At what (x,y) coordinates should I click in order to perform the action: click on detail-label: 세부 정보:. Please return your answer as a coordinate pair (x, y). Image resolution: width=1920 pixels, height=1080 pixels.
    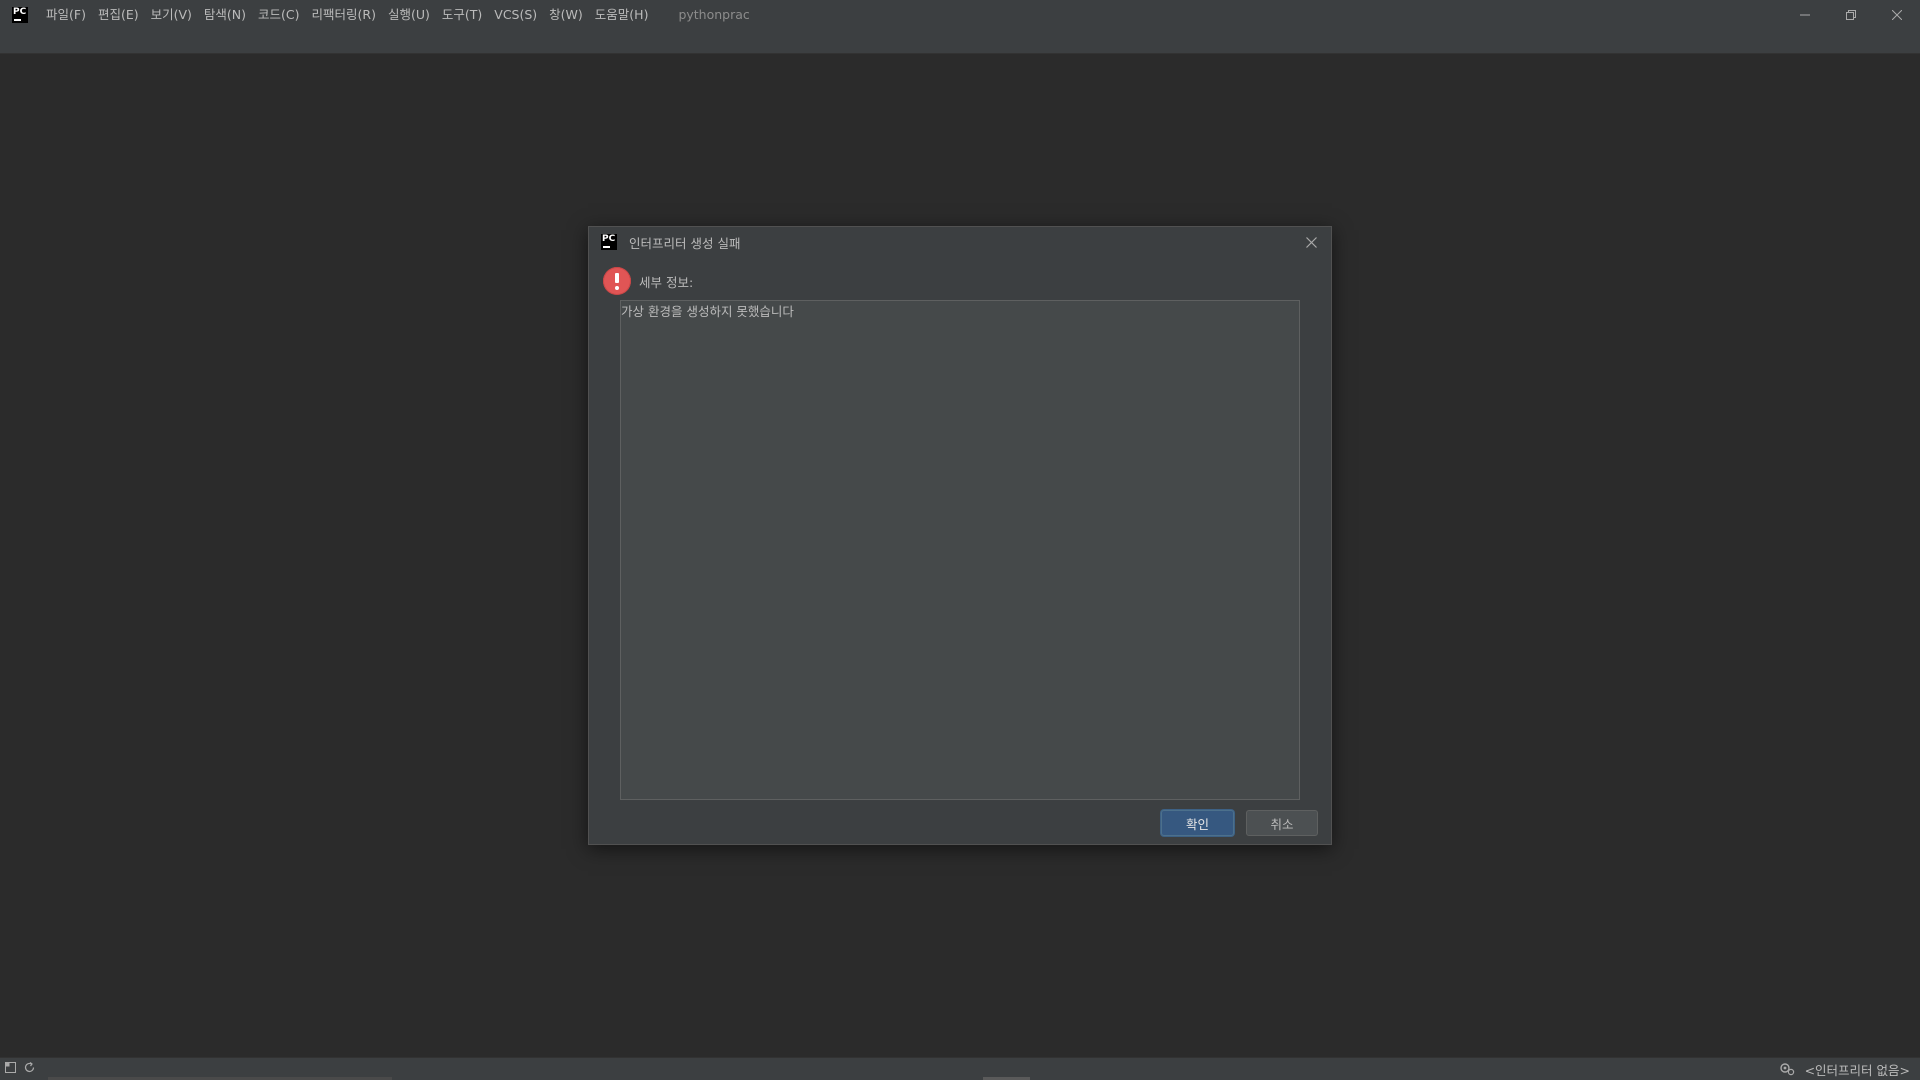
    Looking at the image, I should click on (666, 282).